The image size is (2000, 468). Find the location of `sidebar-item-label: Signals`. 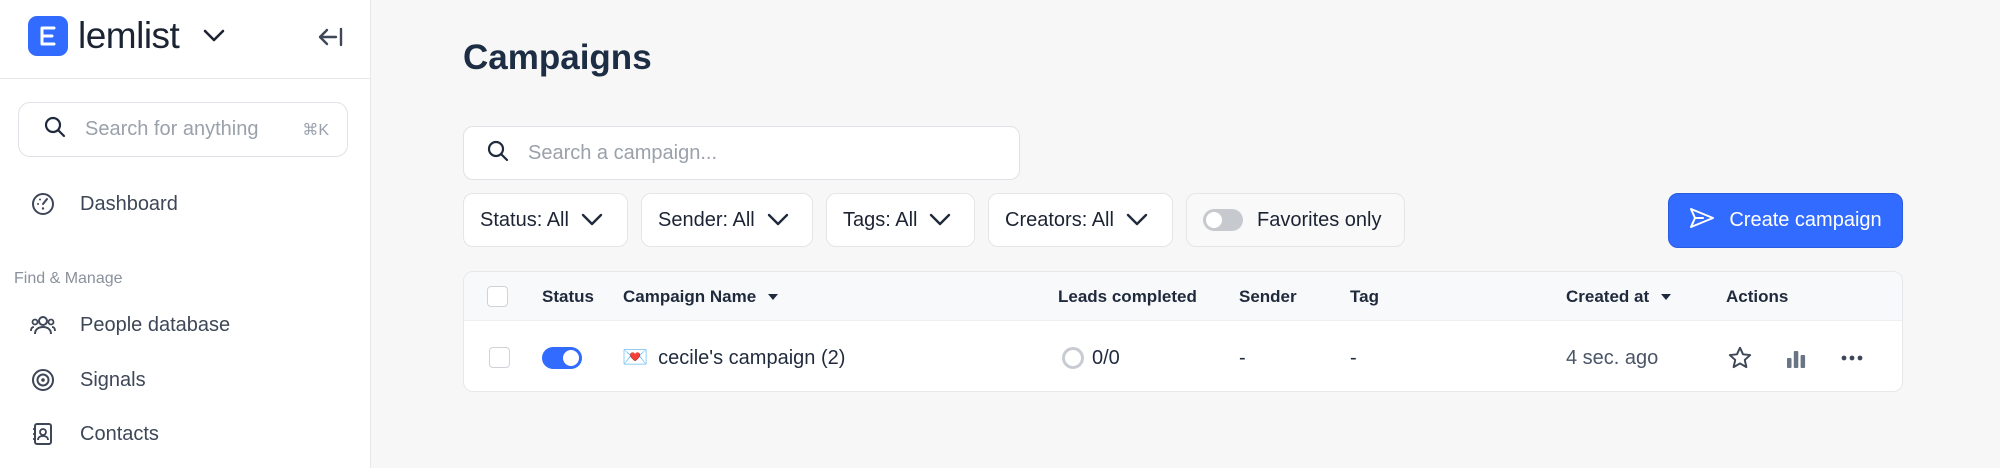

sidebar-item-label: Signals is located at coordinates (113, 379).